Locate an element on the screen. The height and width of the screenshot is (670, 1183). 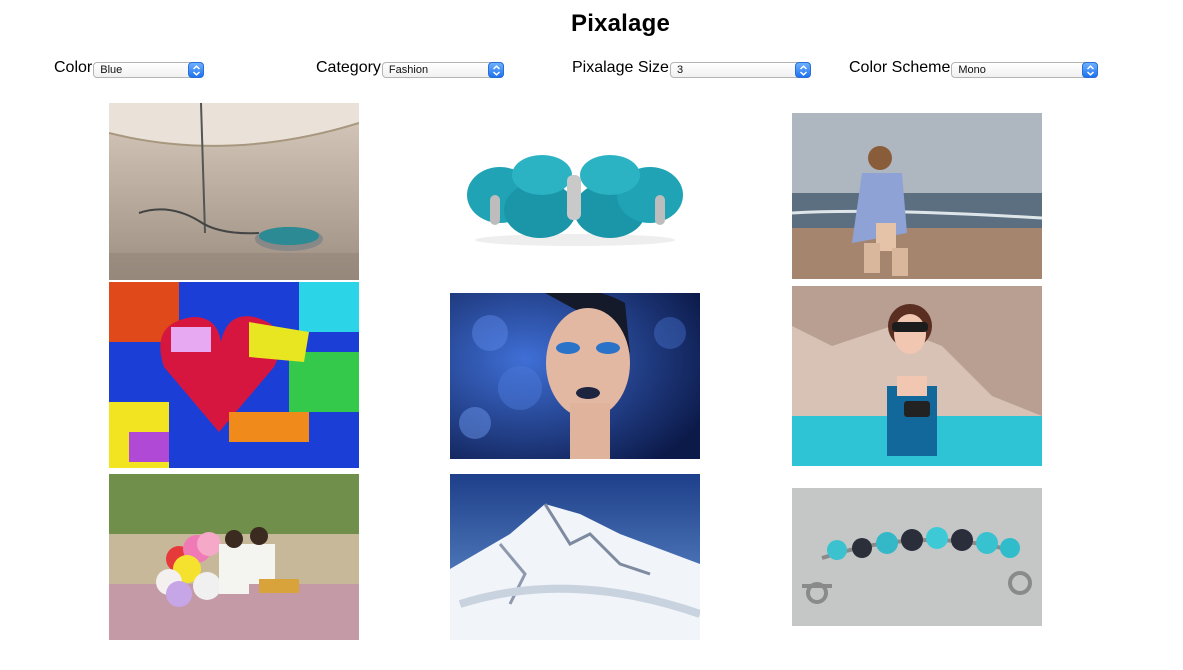
turquoise-bracelet-photo is located at coordinates (575, 195).